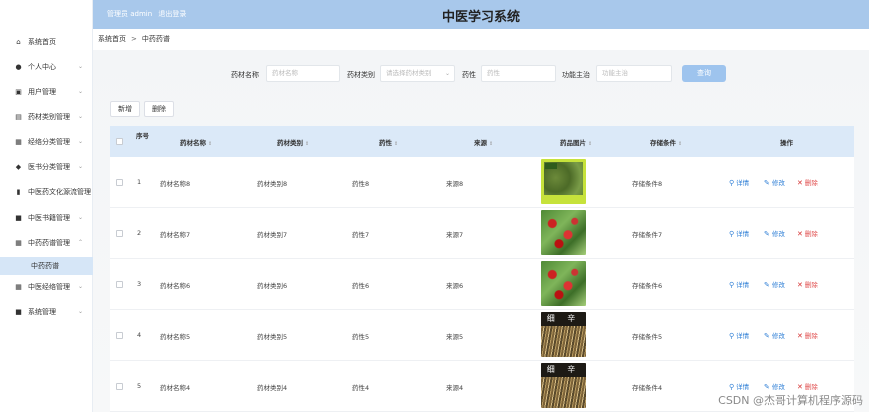 This screenshot has width=869, height=412. What do you see at coordinates (18, 142) in the screenshot?
I see `grid-icon: ▦` at bounding box center [18, 142].